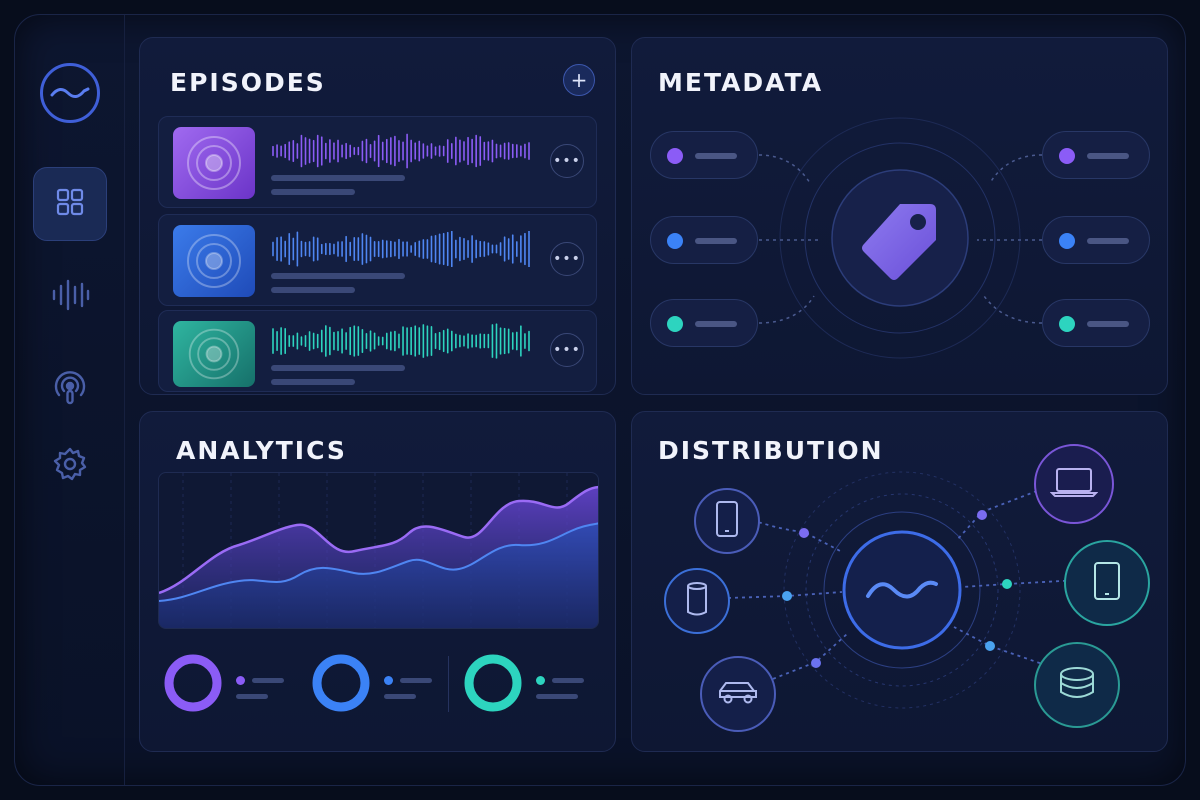 The width and height of the screenshot is (1200, 800). Describe the element at coordinates (900, 238) in the screenshot. I see `tag-icon` at that location.